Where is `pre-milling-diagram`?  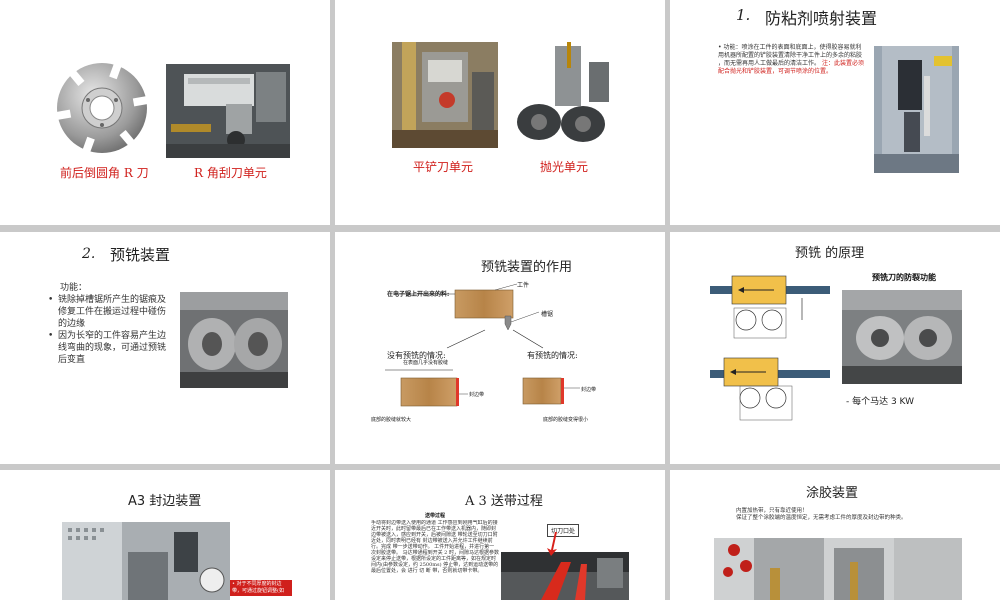
pre-milling-diagram is located at coordinates (482, 345).